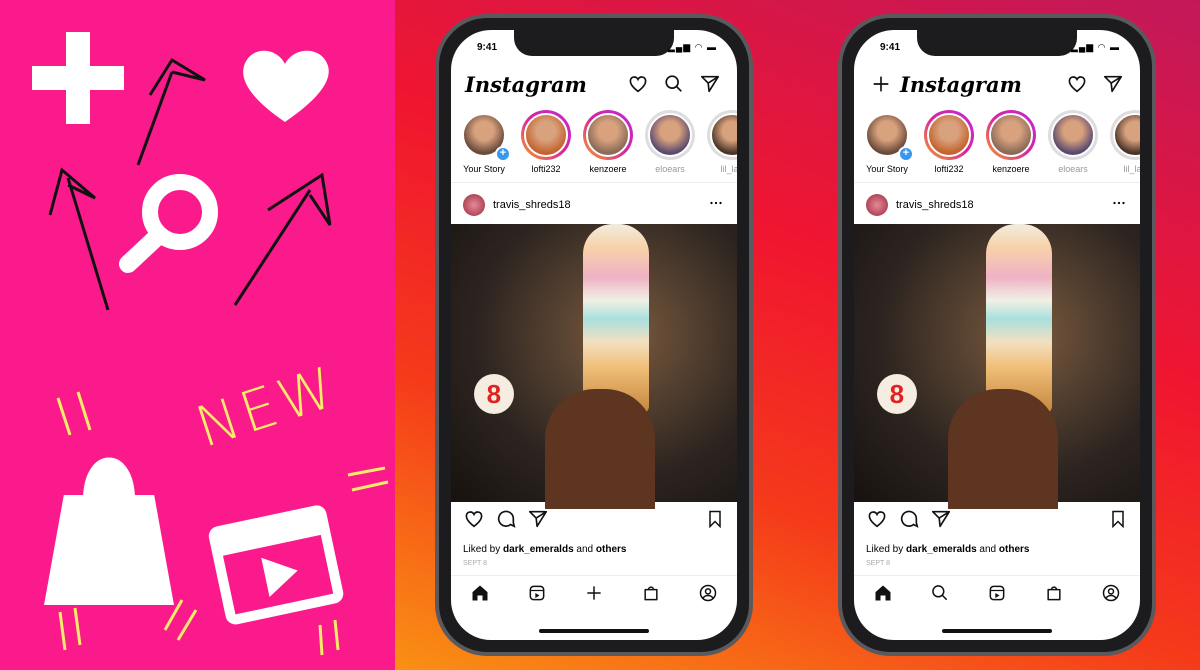  Describe the element at coordinates (537, 593) in the screenshot. I see `reels-icon` at that location.